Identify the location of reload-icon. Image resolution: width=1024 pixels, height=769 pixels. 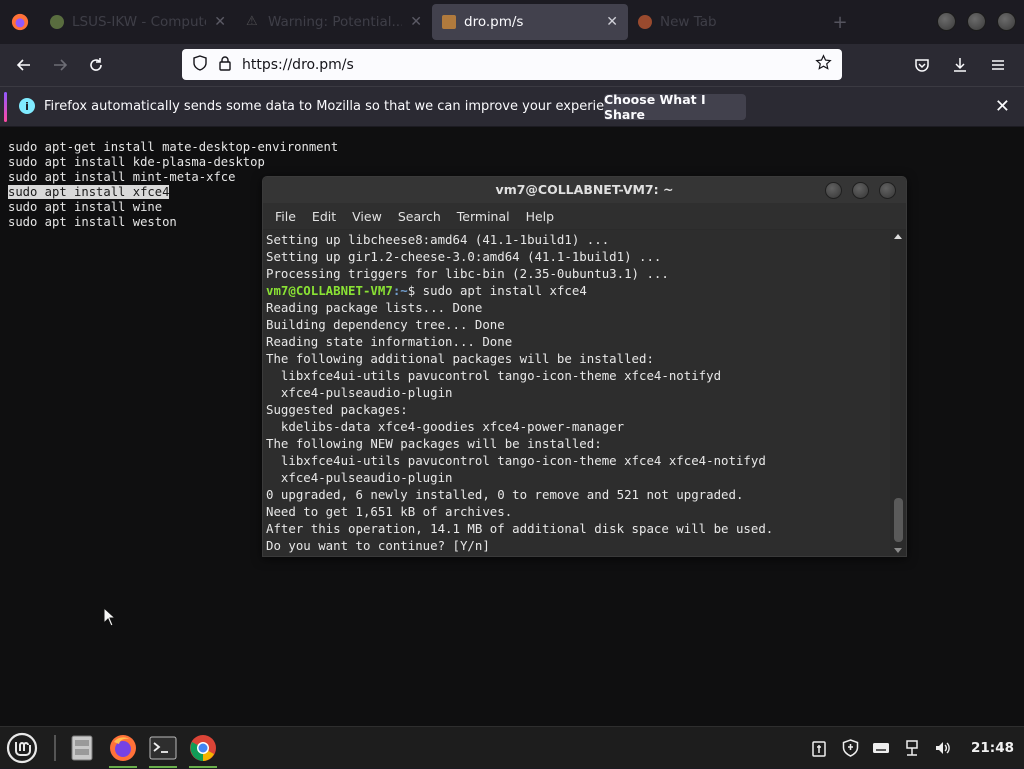
(96, 65).